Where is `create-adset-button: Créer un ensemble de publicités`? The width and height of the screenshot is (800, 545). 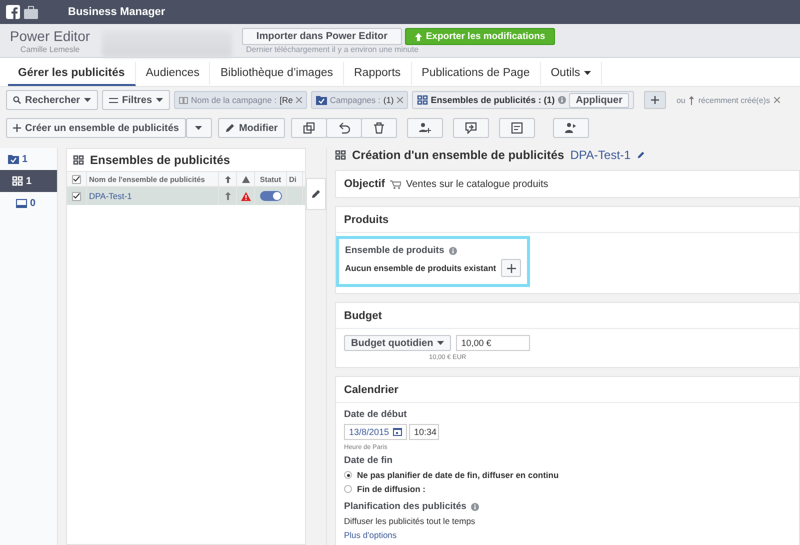 create-adset-button: Créer un ensemble de publicités is located at coordinates (96, 128).